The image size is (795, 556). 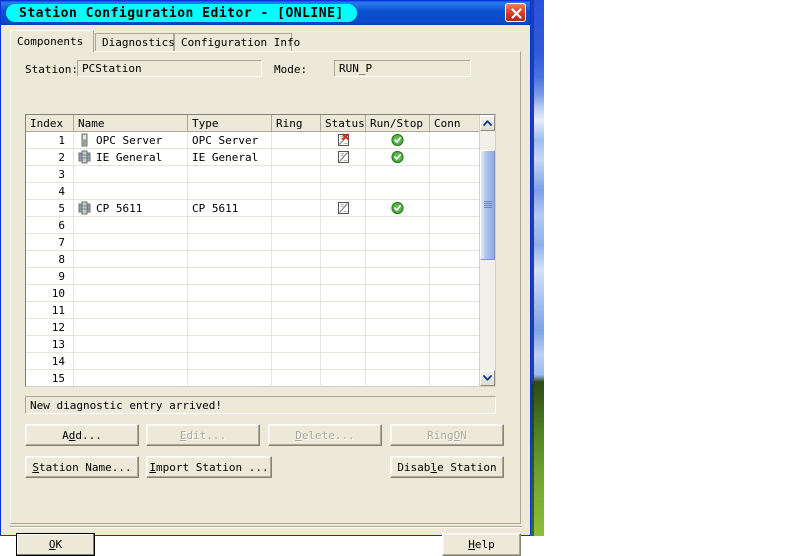 I want to click on status-error-icon, so click(x=343, y=139).